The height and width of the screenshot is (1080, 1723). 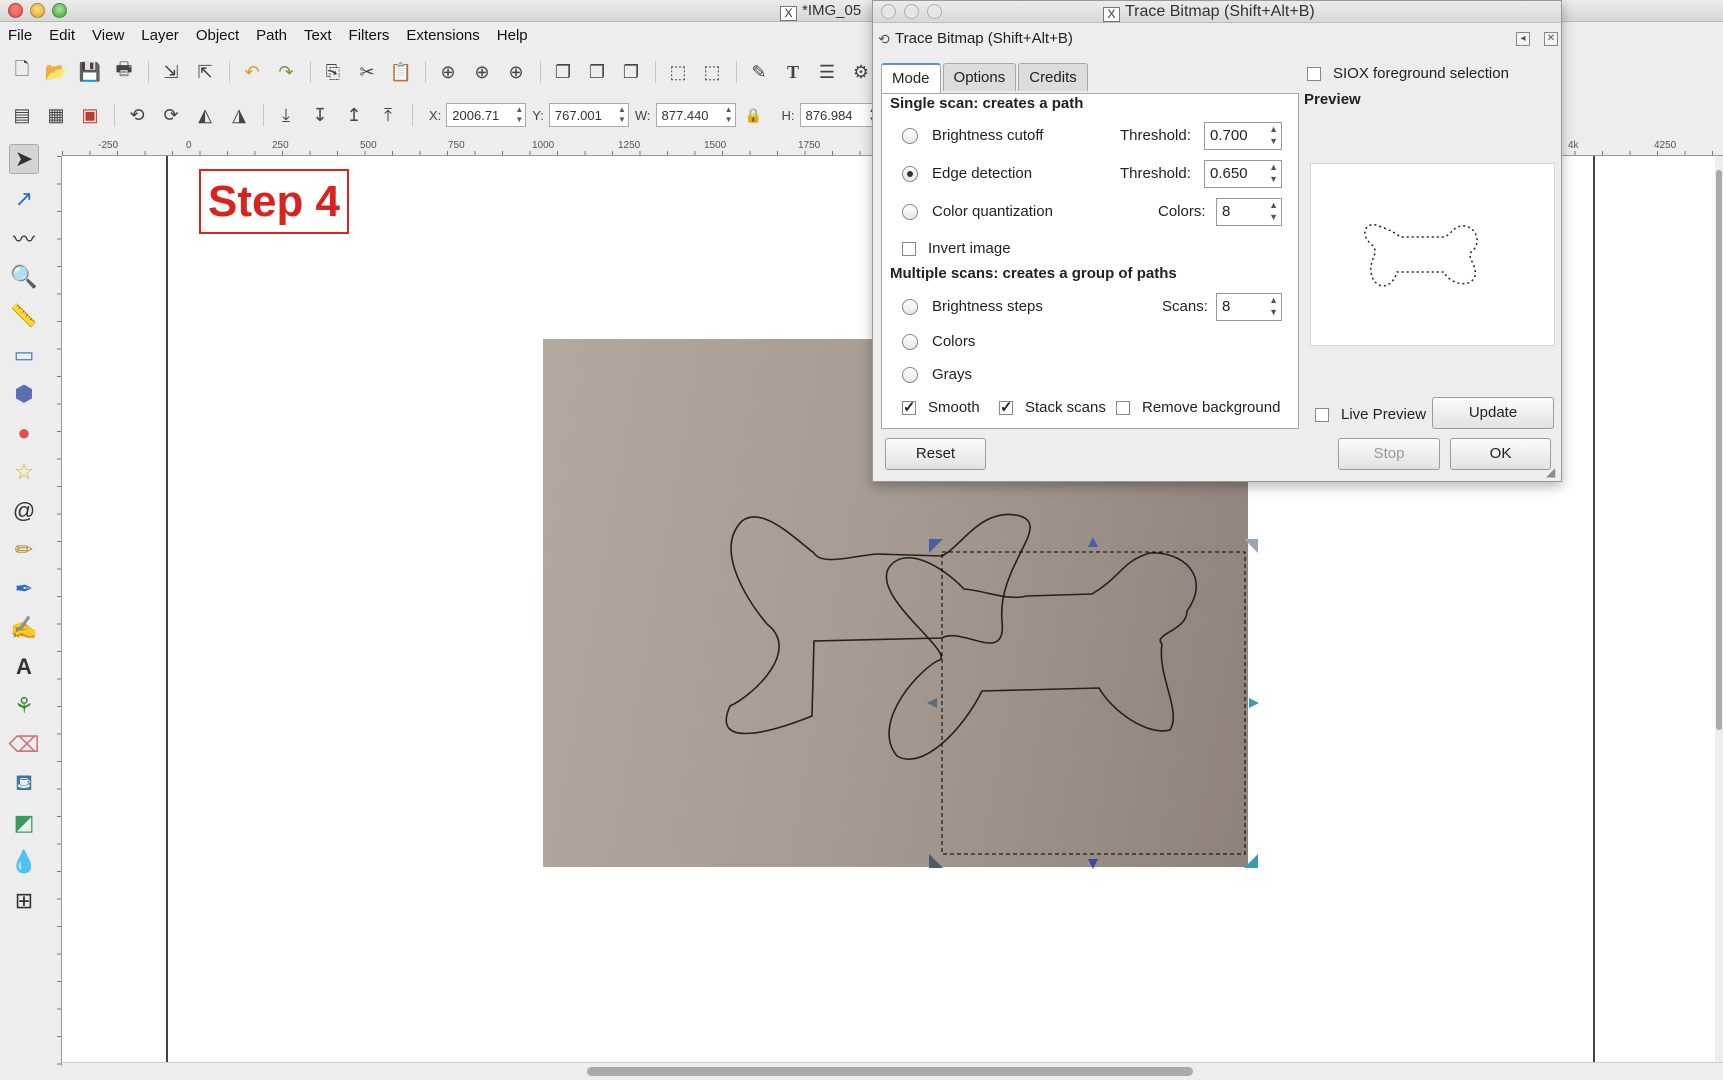 I want to click on rectangle-tool-icon: ▭, so click(x=24, y=355).